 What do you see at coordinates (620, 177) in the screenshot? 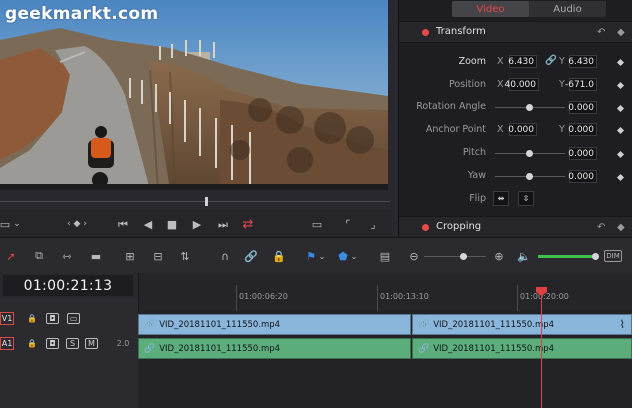
I see `yaw-keyframe-icon` at bounding box center [620, 177].